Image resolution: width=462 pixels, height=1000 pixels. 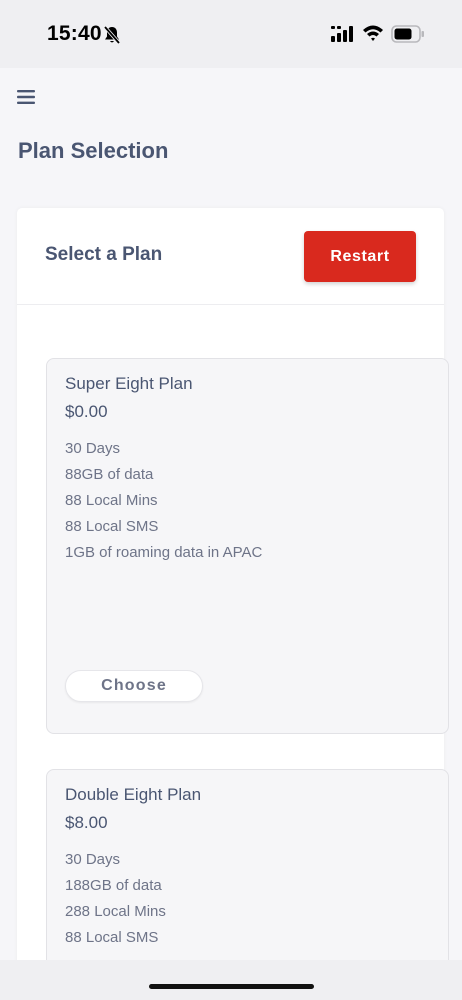 I want to click on status-bar: 15:40, so click(x=231, y=34).